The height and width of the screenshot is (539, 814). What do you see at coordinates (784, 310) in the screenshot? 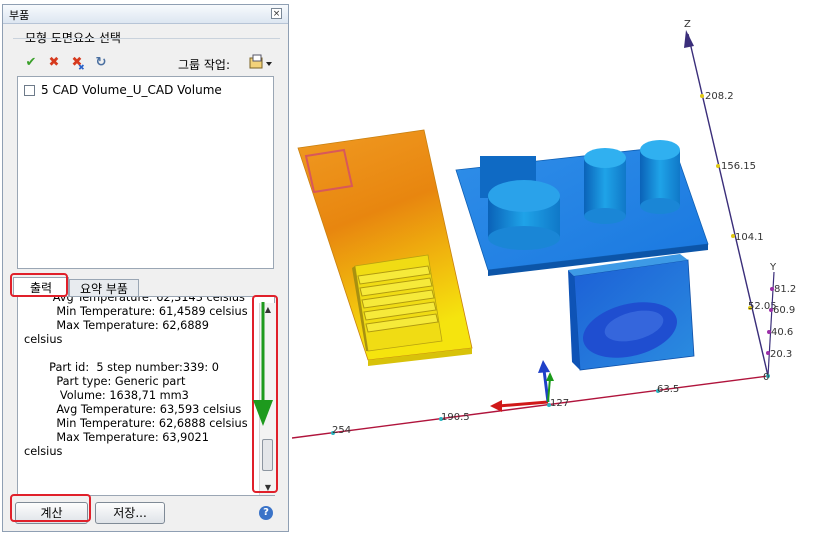
I see `y-tick-label: 60.9` at bounding box center [784, 310].